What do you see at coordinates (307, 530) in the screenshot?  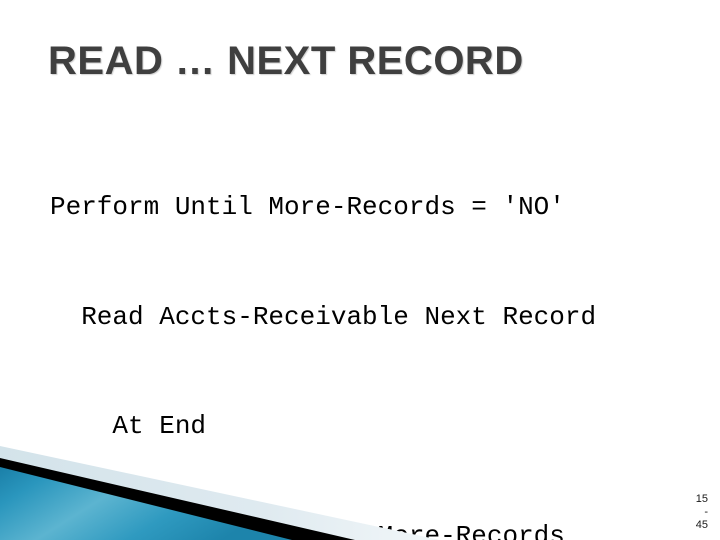 I see `code-line: Move 'NO' To More-Records` at bounding box center [307, 530].